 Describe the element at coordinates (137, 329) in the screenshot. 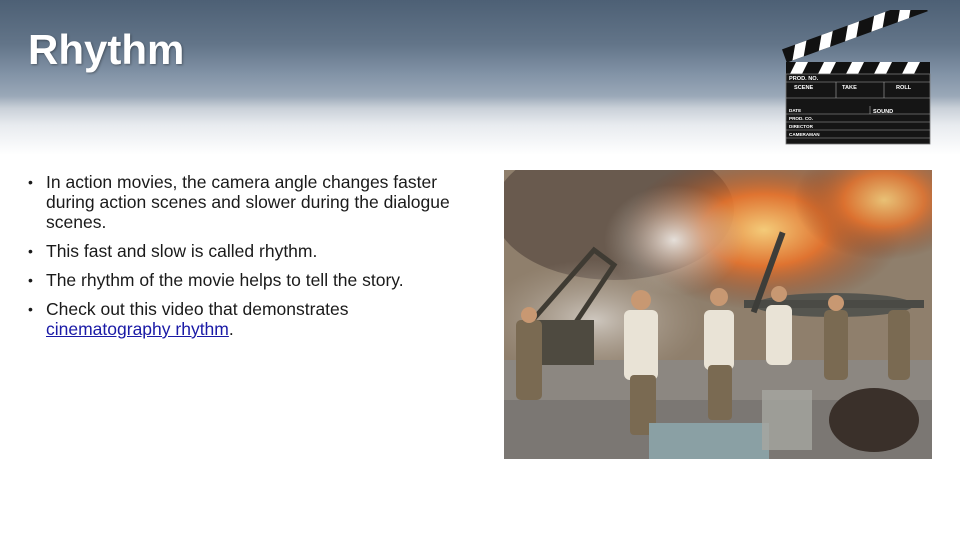

I see `cinematography-rhythm-link: cinematography rhythm` at that location.